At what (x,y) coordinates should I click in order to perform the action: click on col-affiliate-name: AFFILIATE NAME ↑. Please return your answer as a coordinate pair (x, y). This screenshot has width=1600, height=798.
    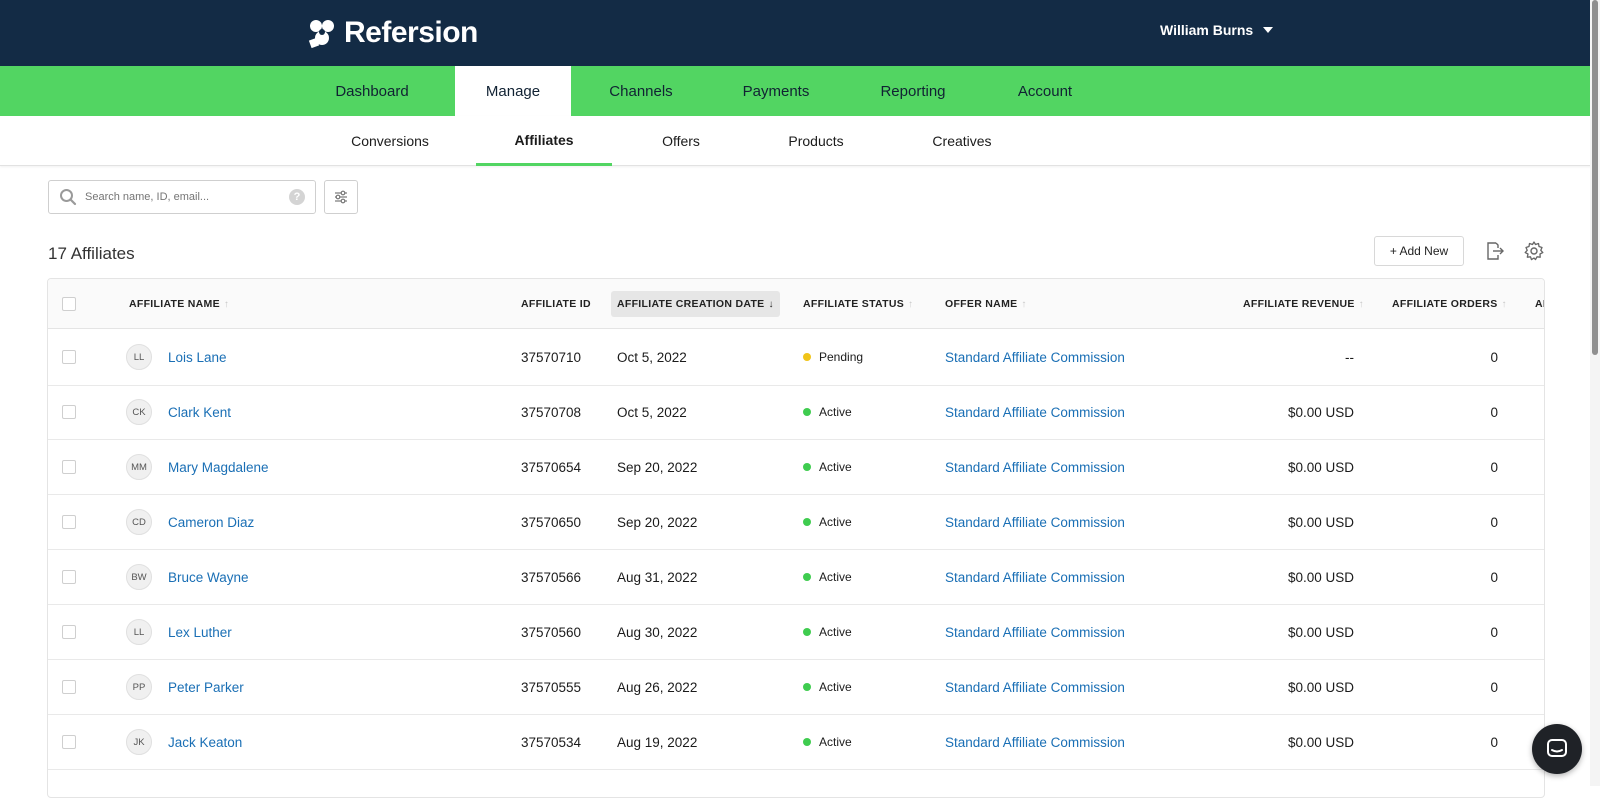
    Looking at the image, I should click on (179, 304).